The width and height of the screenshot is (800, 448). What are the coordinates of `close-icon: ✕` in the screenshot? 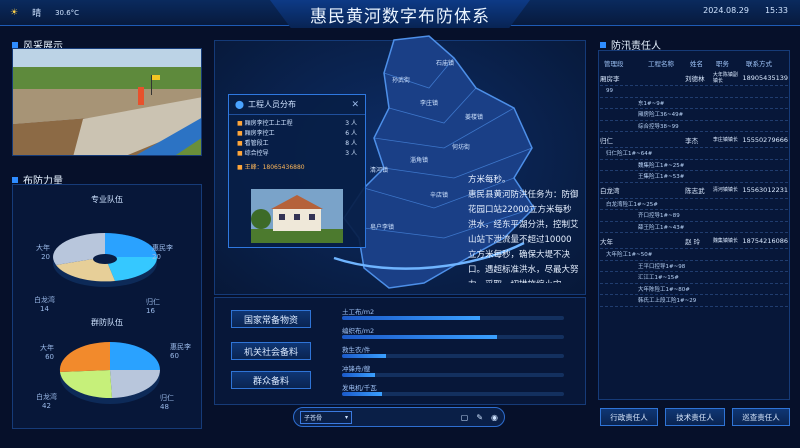 It's located at (355, 105).